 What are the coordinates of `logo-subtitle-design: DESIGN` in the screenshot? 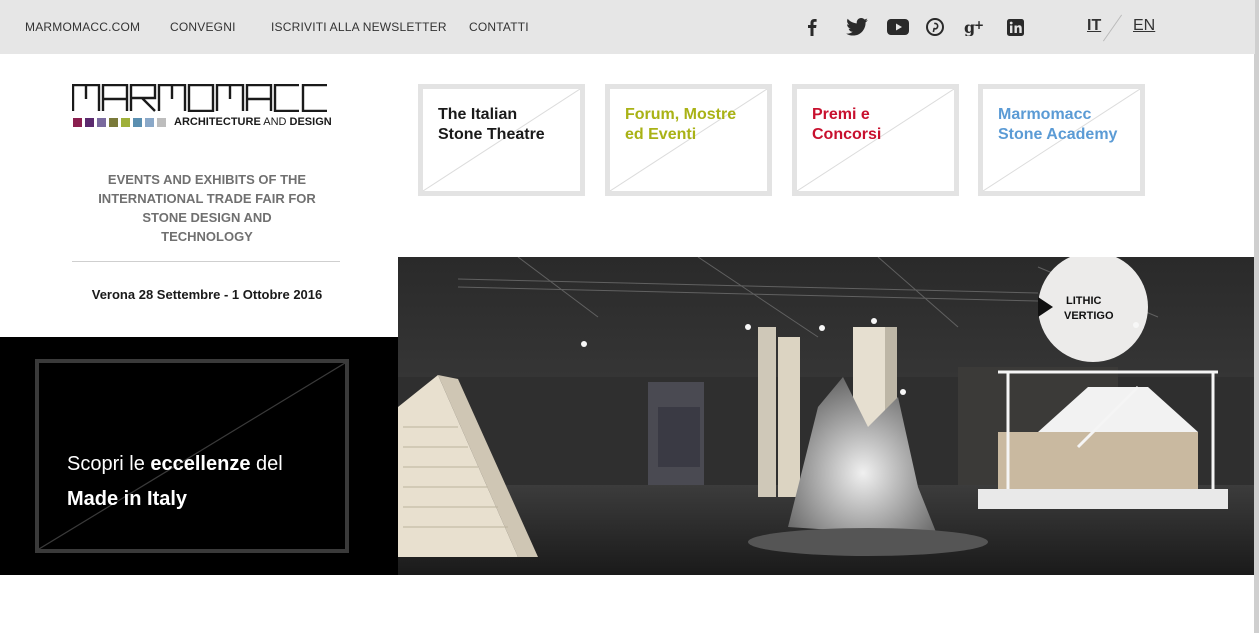 It's located at (310, 122).